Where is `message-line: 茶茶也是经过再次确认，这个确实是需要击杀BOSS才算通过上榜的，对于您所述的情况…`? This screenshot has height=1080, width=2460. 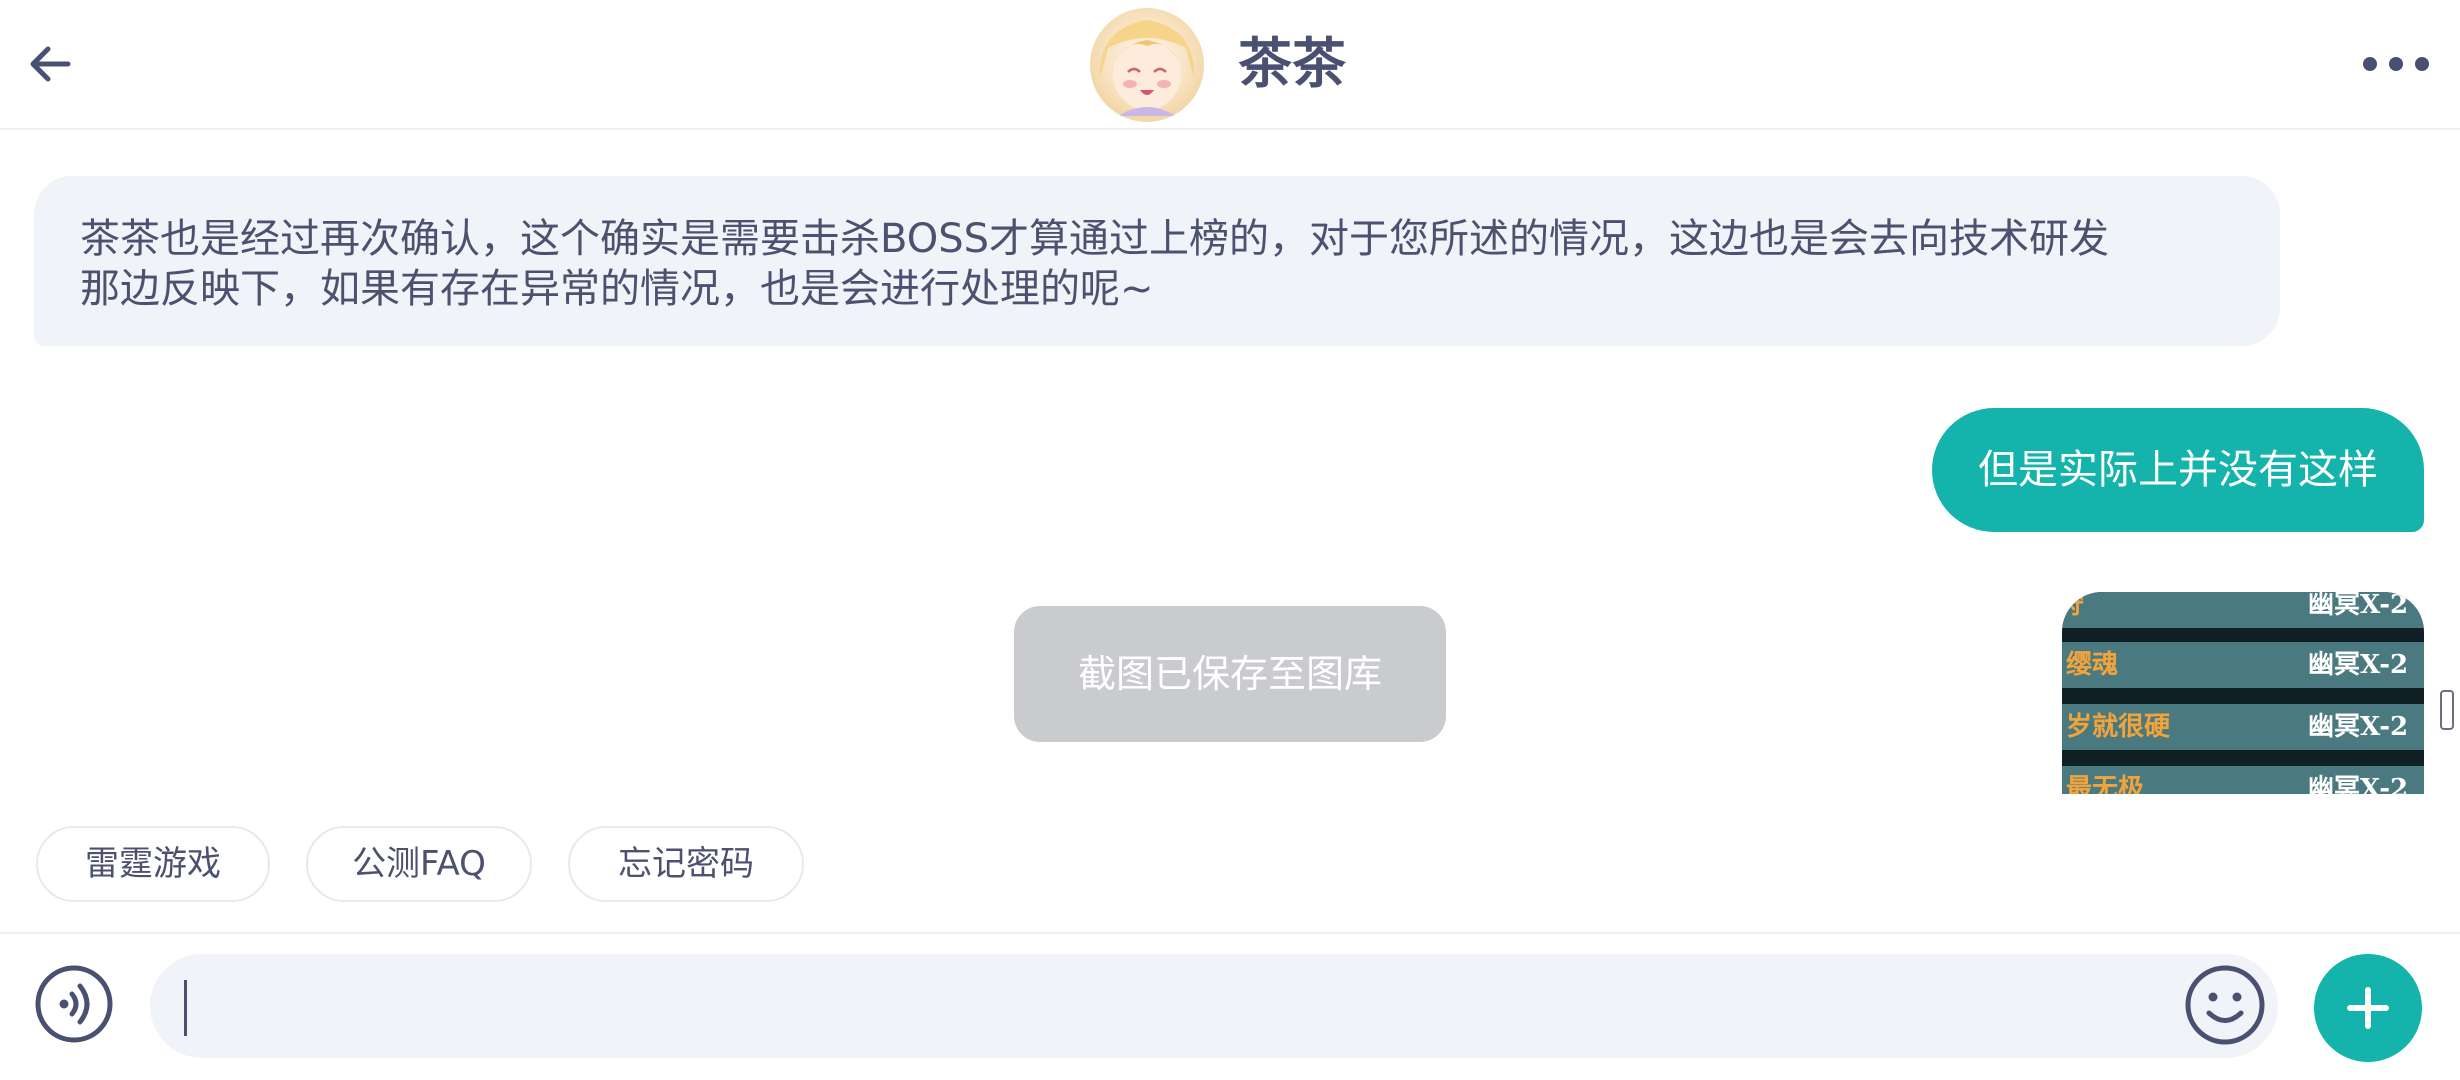 message-line: 茶茶也是经过再次确认，这个确实是需要击杀BOSS才算通过上榜的，对于您所述的情况… is located at coordinates (1095, 239).